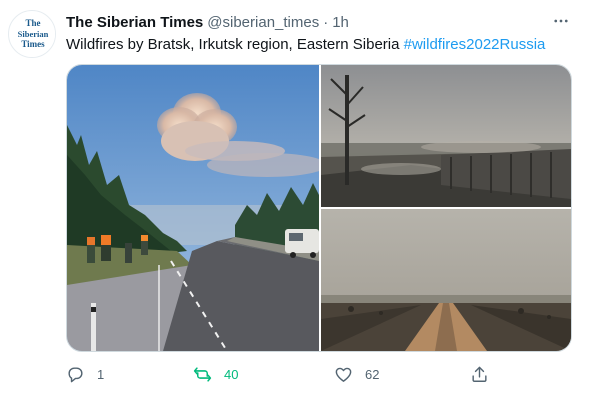 The width and height of the screenshot is (590, 393). I want to click on avatar: The Siberian Times, so click(32, 34).